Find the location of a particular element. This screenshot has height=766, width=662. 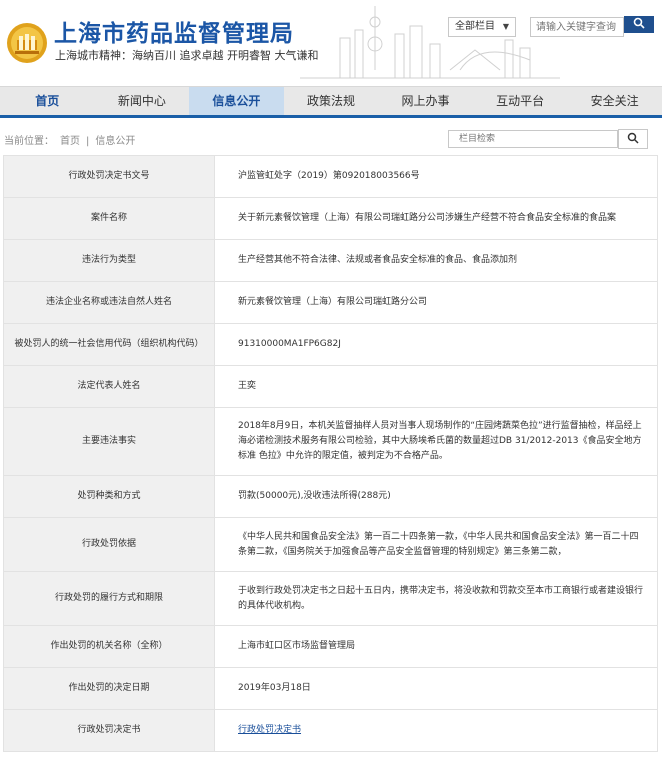

keyword-search-input is located at coordinates (577, 27).